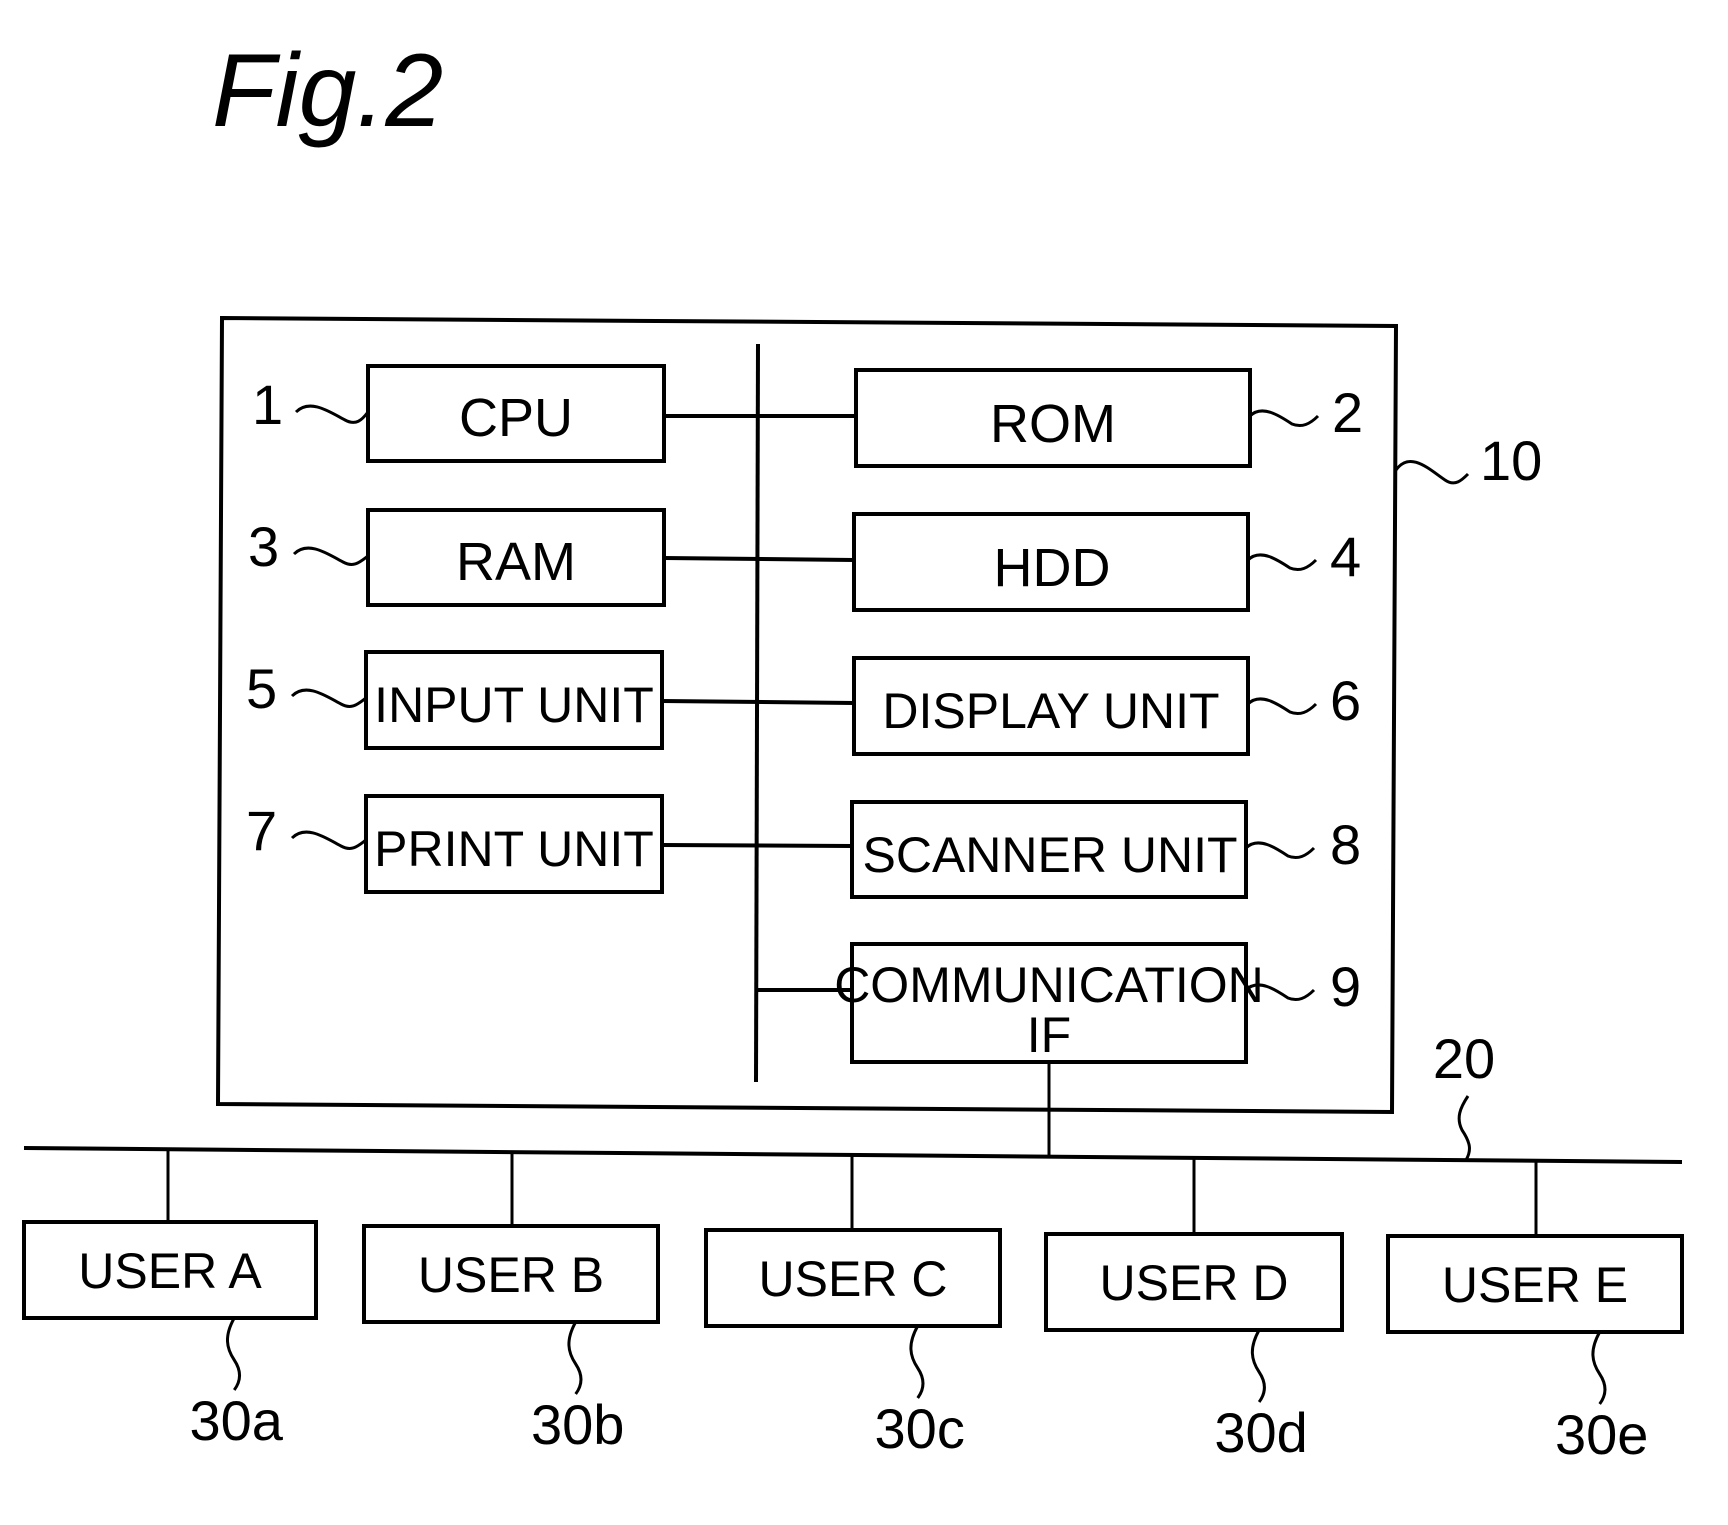 This screenshot has width=1728, height=1525. I want to click on print-unit-ref-leader, so click(328, 840).